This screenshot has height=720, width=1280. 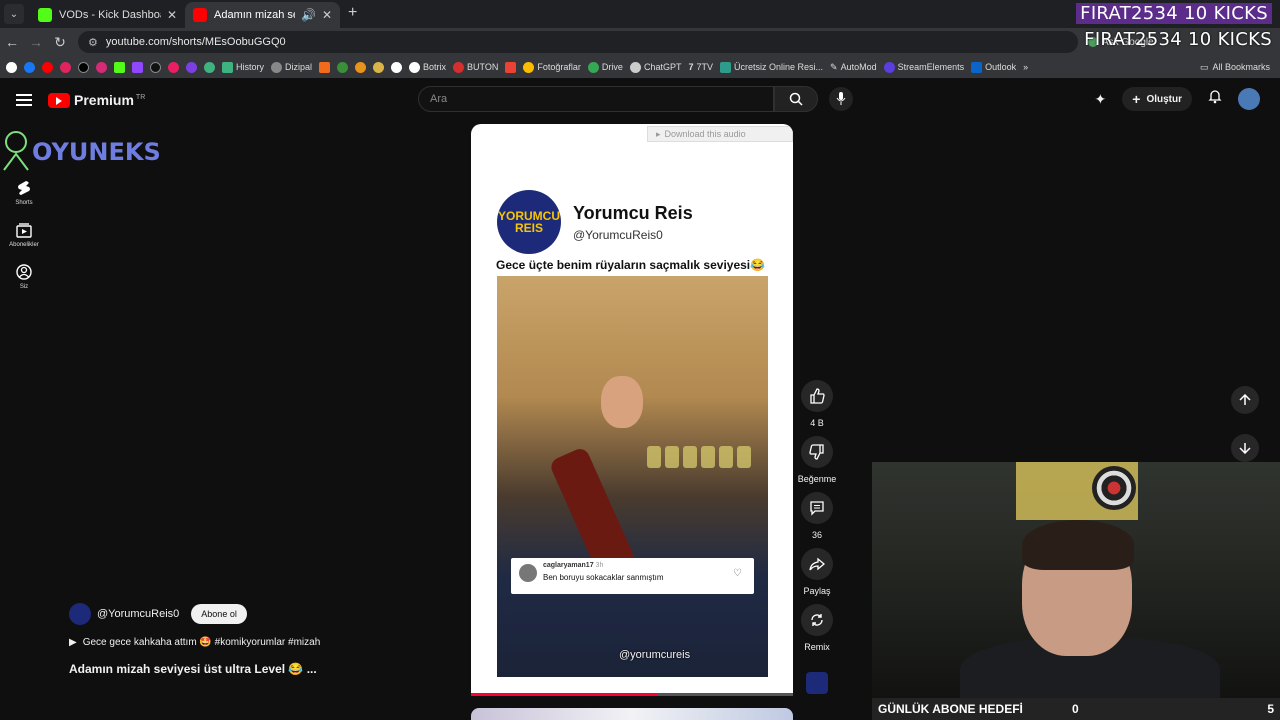 What do you see at coordinates (12, 42) in the screenshot?
I see `back-icon: ←` at bounding box center [12, 42].